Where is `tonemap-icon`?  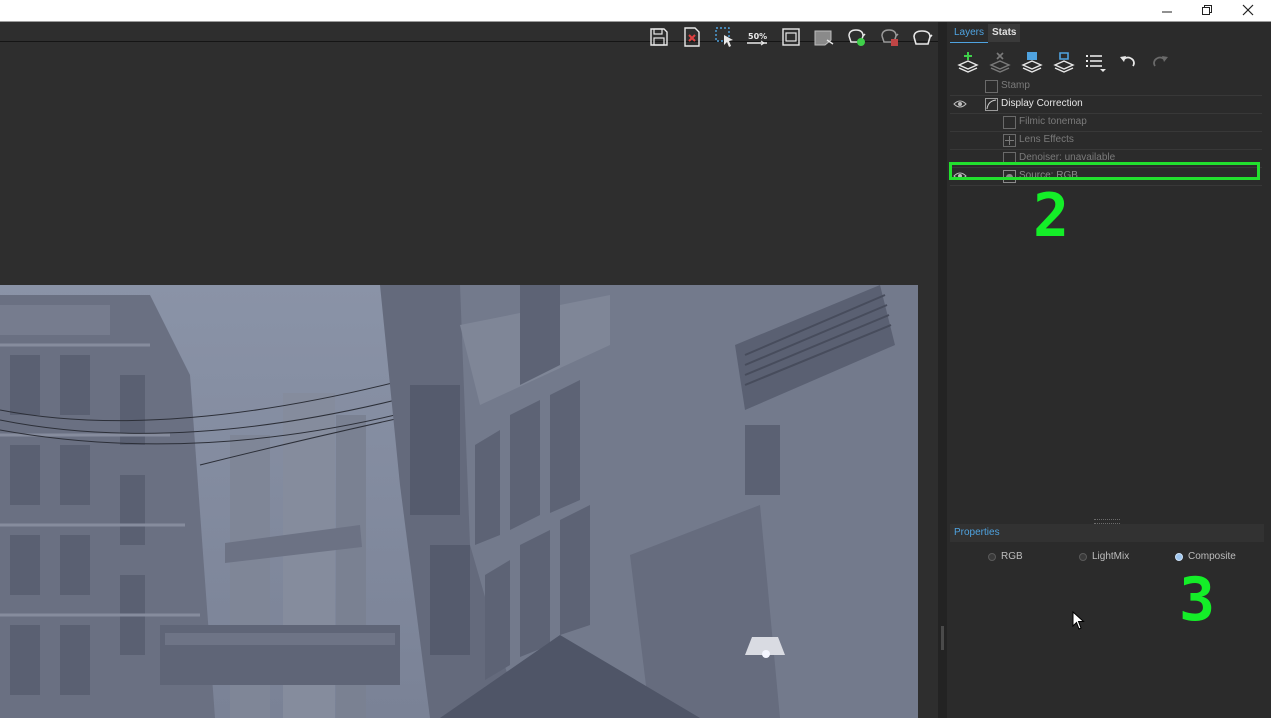 tonemap-icon is located at coordinates (1009, 122).